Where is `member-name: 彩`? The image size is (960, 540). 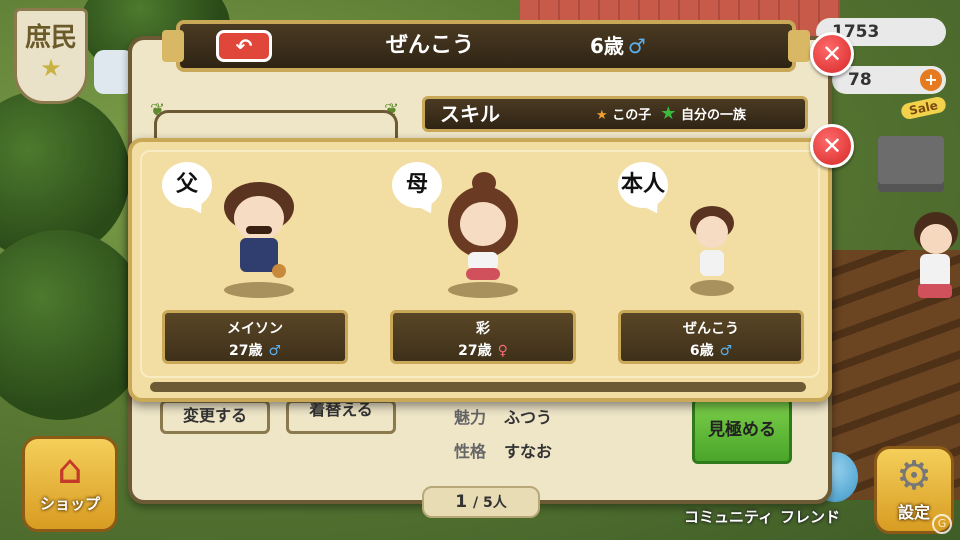
member-name: 彩 is located at coordinates (483, 329).